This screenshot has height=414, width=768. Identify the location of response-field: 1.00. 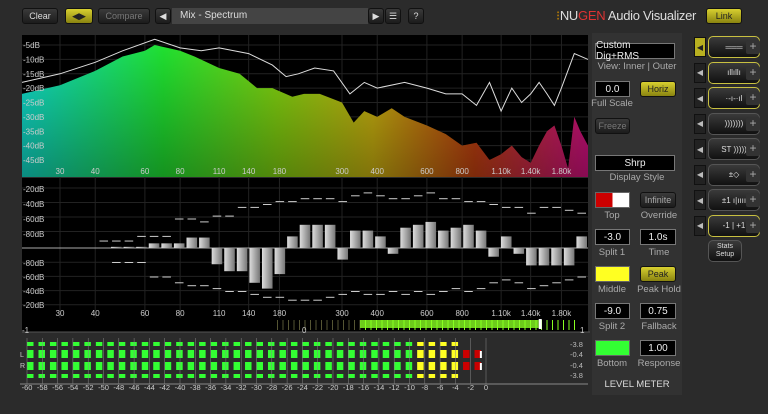
(658, 348).